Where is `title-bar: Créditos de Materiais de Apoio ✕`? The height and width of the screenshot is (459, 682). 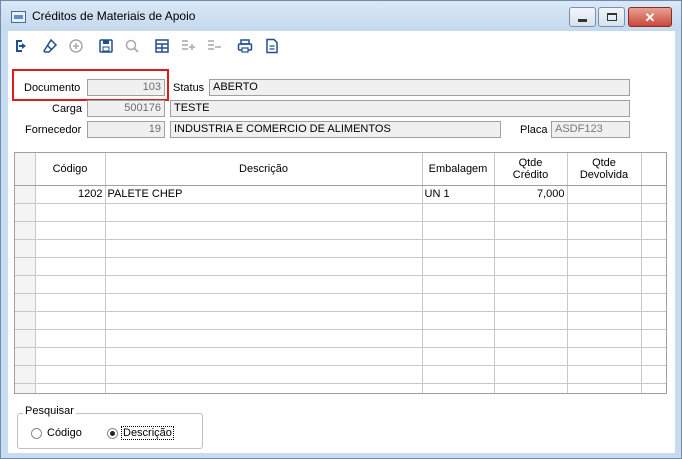 title-bar: Créditos de Materiais de Apoio ✕ is located at coordinates (341, 16).